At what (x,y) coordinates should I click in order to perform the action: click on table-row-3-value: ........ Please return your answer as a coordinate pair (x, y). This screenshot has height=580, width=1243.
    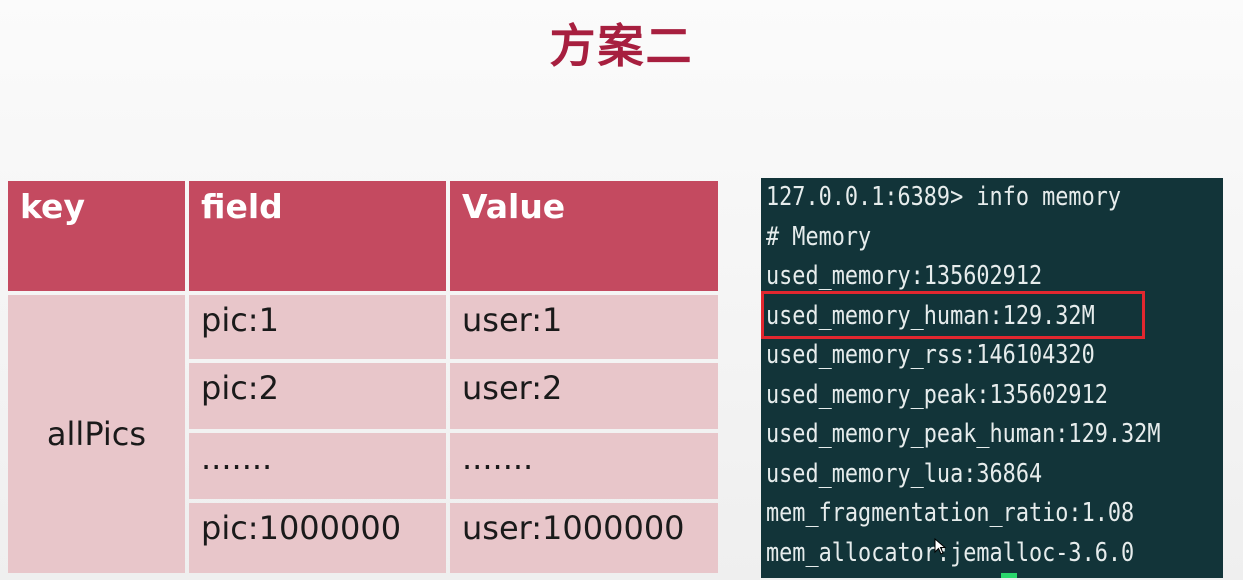
    Looking at the image, I should click on (584, 466).